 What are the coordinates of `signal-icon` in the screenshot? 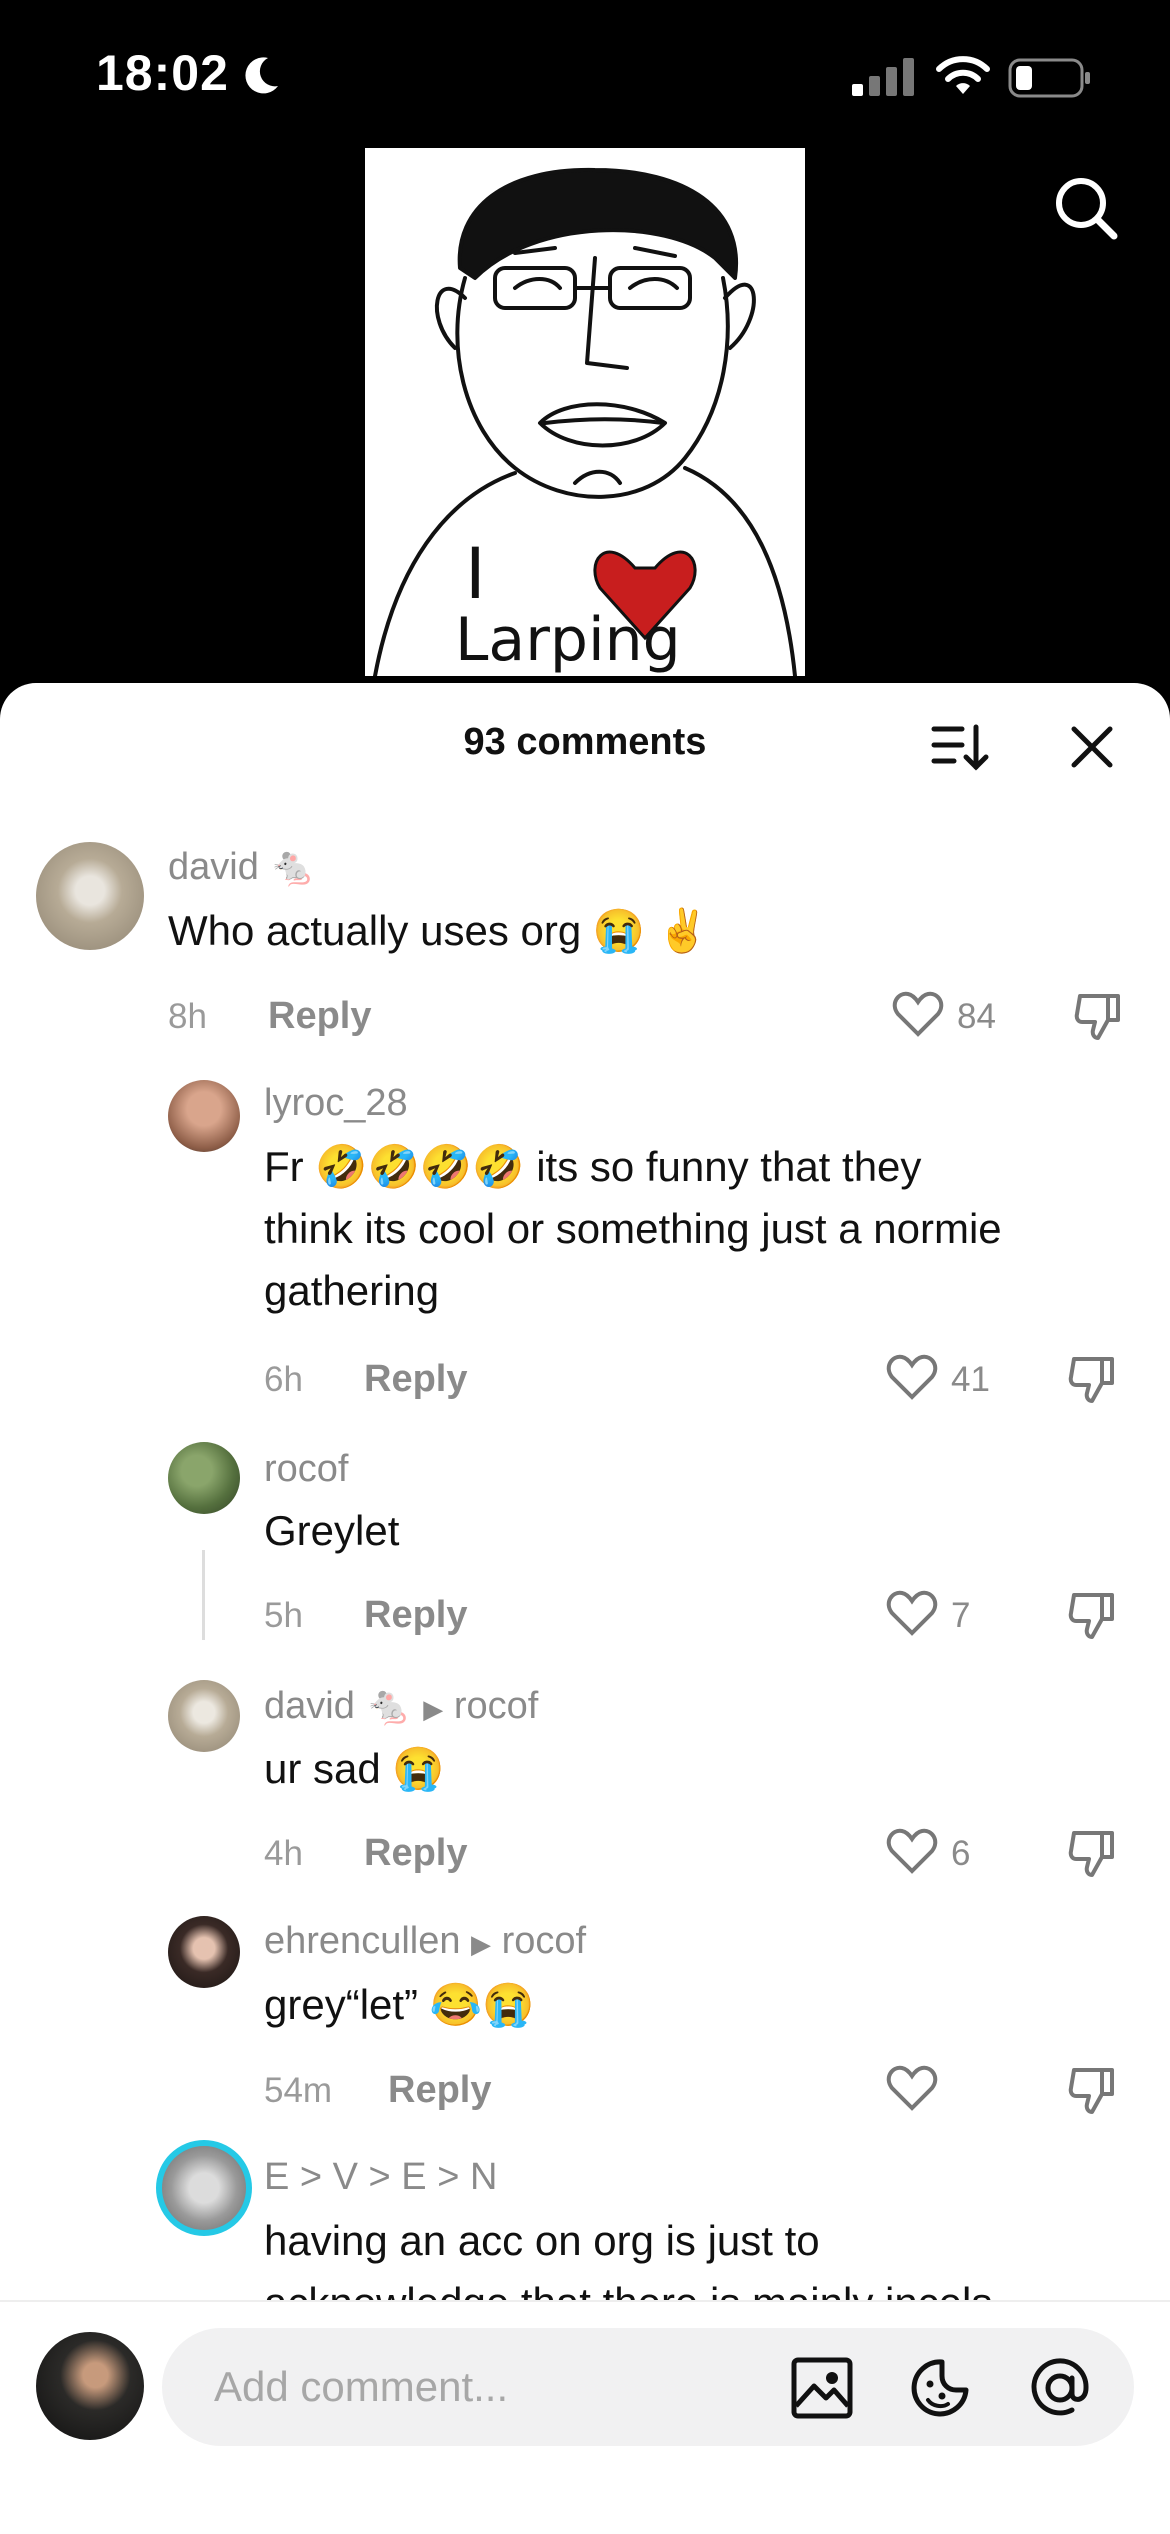 It's located at (883, 77).